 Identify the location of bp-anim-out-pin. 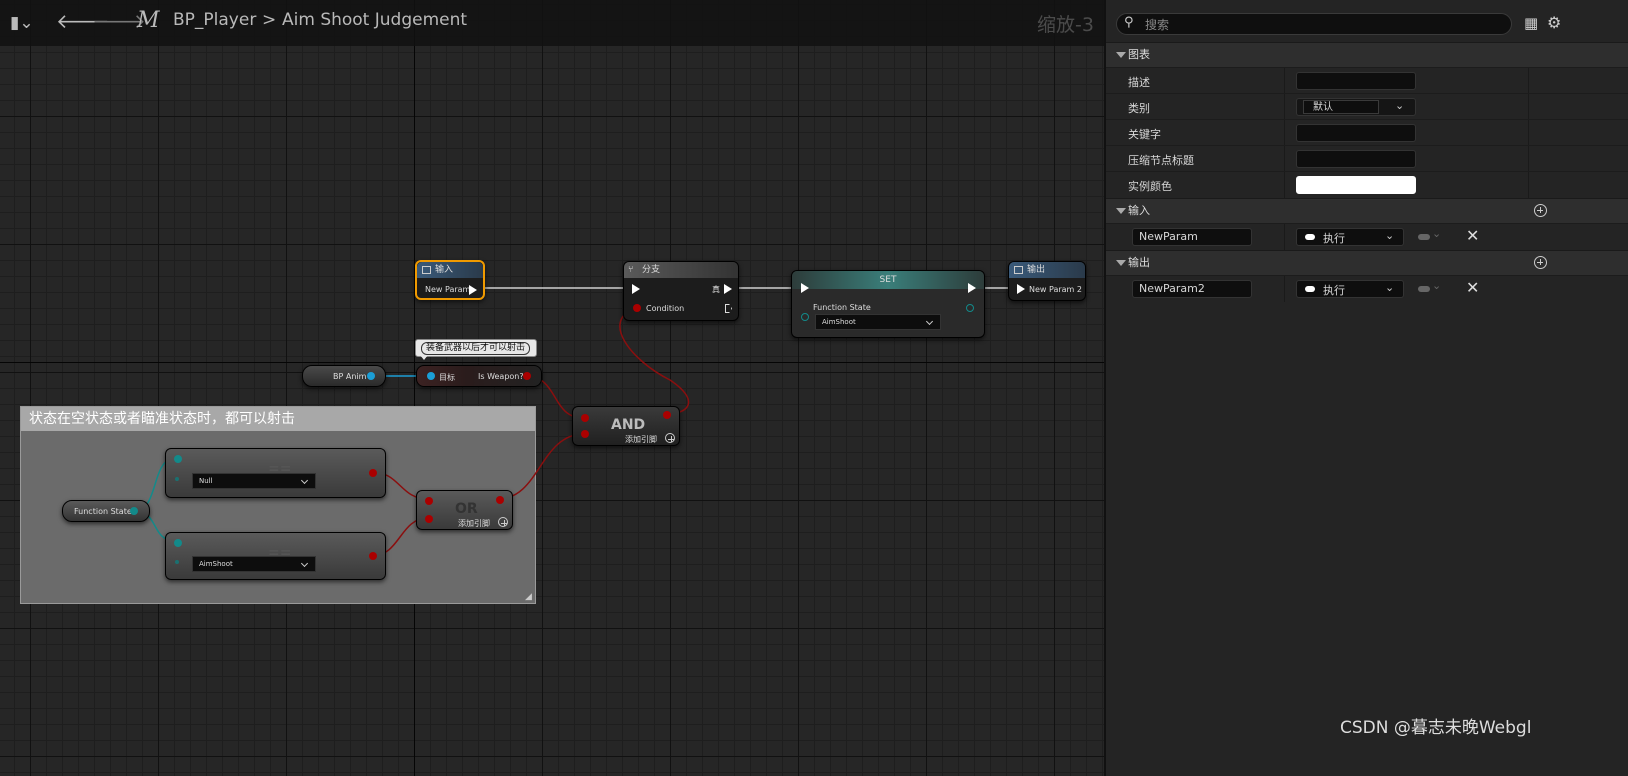
(371, 376).